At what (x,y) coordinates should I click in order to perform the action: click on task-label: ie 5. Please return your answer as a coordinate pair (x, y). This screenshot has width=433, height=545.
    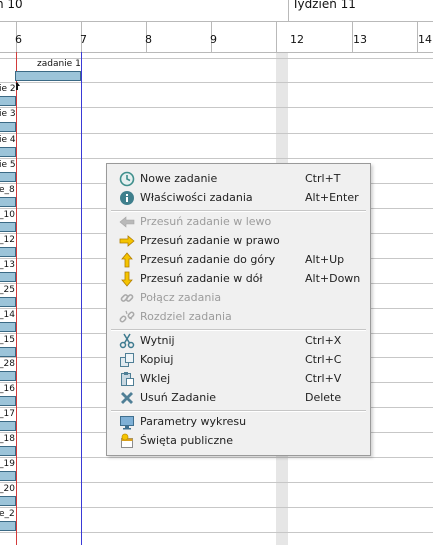
    Looking at the image, I should click on (8, 165).